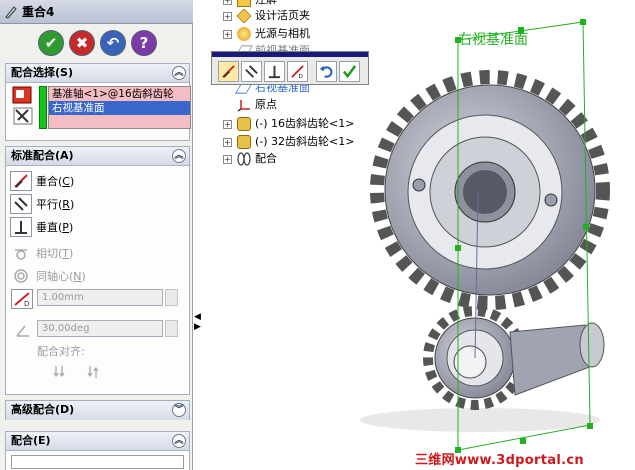 The image size is (635, 470). What do you see at coordinates (11, 12) in the screenshot?
I see `mate-icon` at bounding box center [11, 12].